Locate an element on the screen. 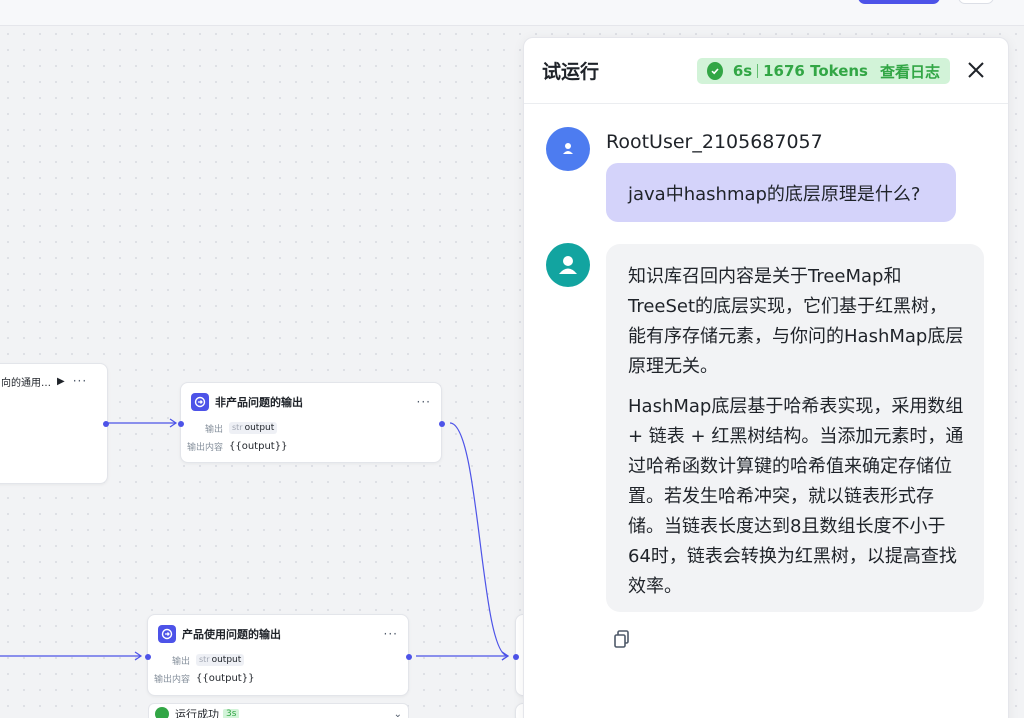 The height and width of the screenshot is (718, 1024). node-left-partial: 向的通用… ▶ ··· is located at coordinates (54, 423).